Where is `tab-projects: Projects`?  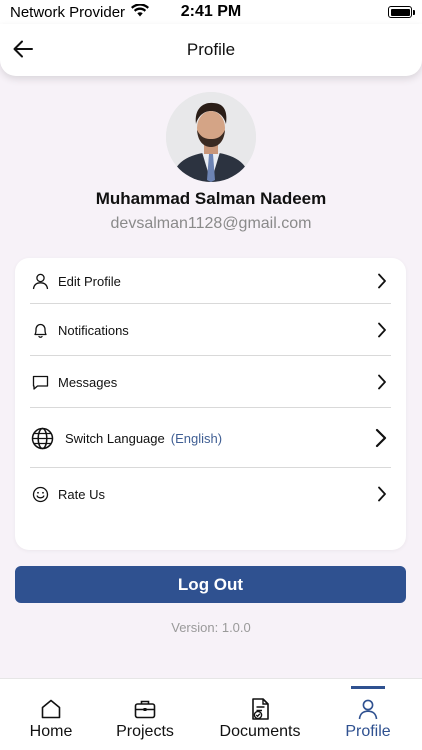
tab-projects: Projects is located at coordinates (145, 714).